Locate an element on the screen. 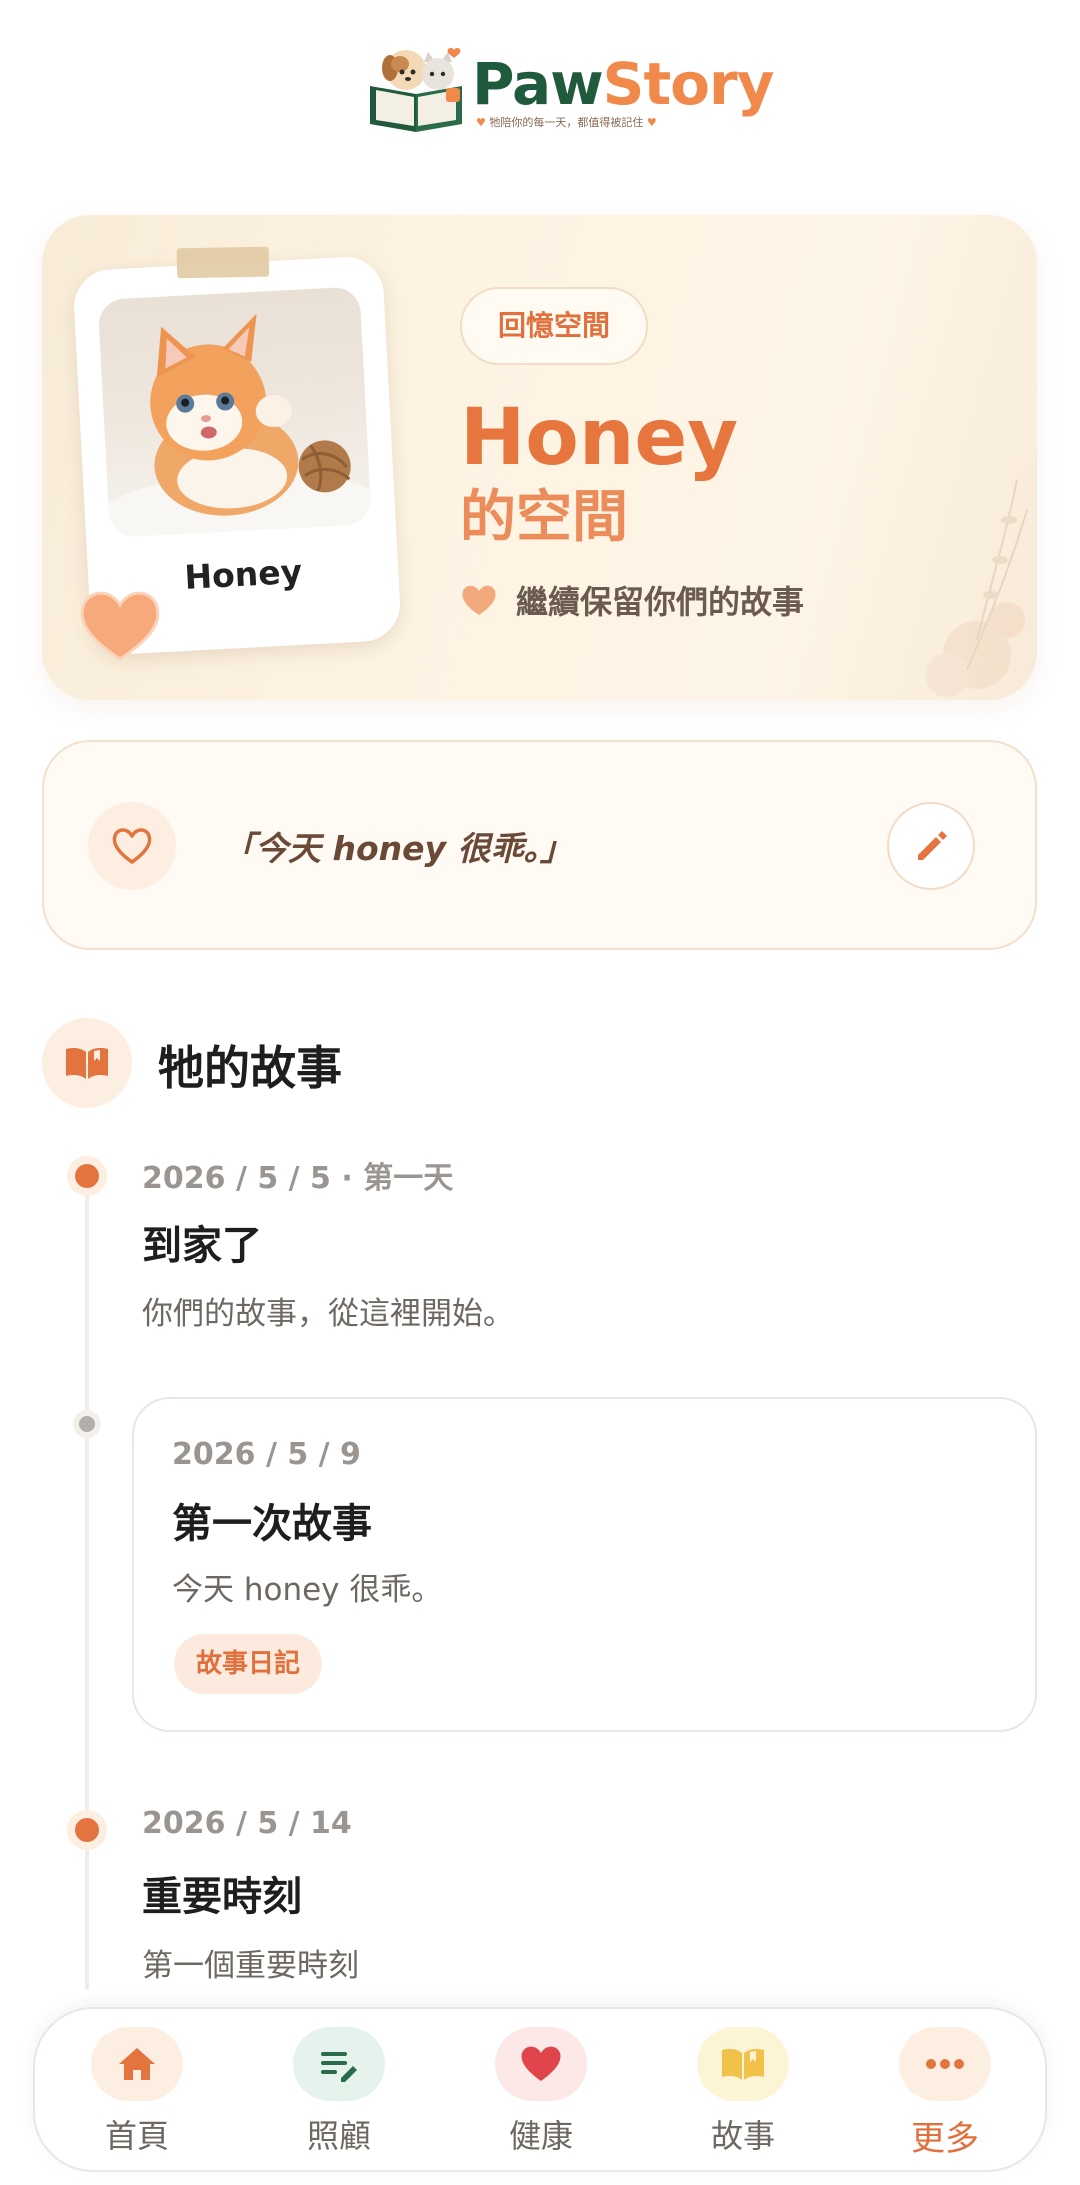  bottom-navigation: 首頁 照顧 健康 故事 更多 is located at coordinates (540, 2089).